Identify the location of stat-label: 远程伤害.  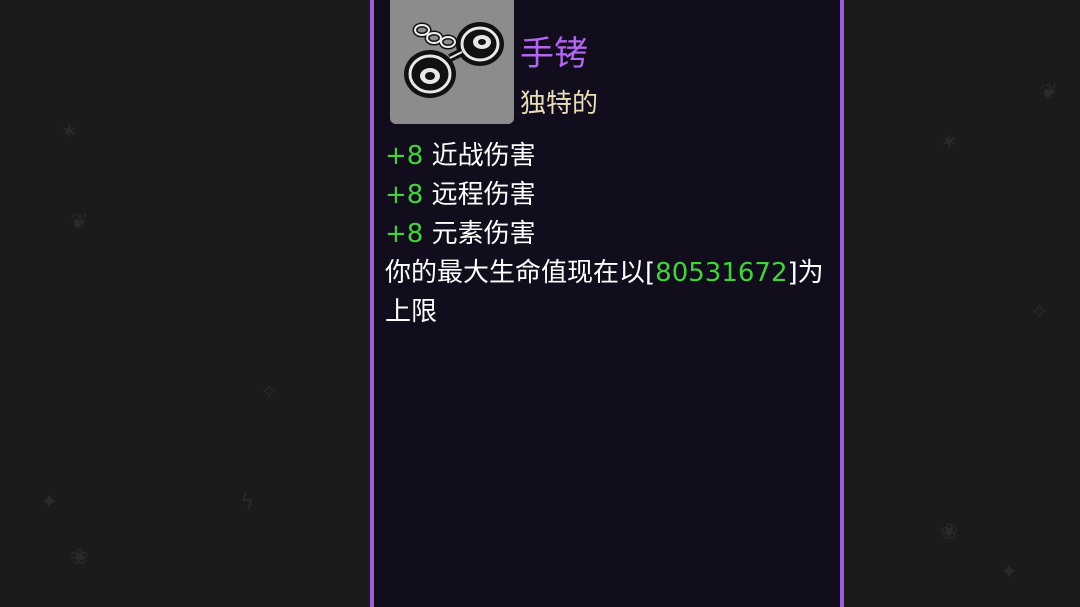
(483, 195).